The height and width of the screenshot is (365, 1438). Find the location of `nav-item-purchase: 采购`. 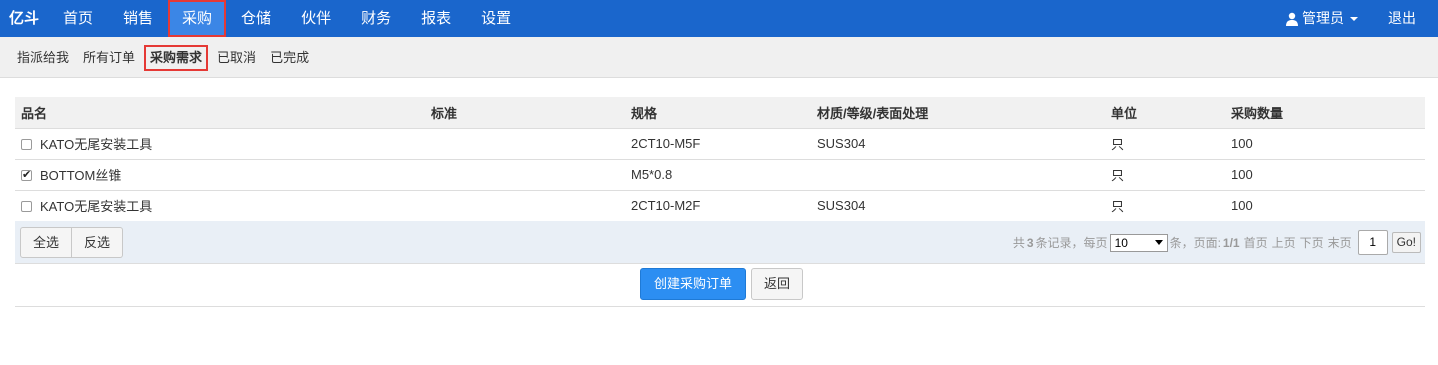

nav-item-purchase: 采购 is located at coordinates (197, 18).